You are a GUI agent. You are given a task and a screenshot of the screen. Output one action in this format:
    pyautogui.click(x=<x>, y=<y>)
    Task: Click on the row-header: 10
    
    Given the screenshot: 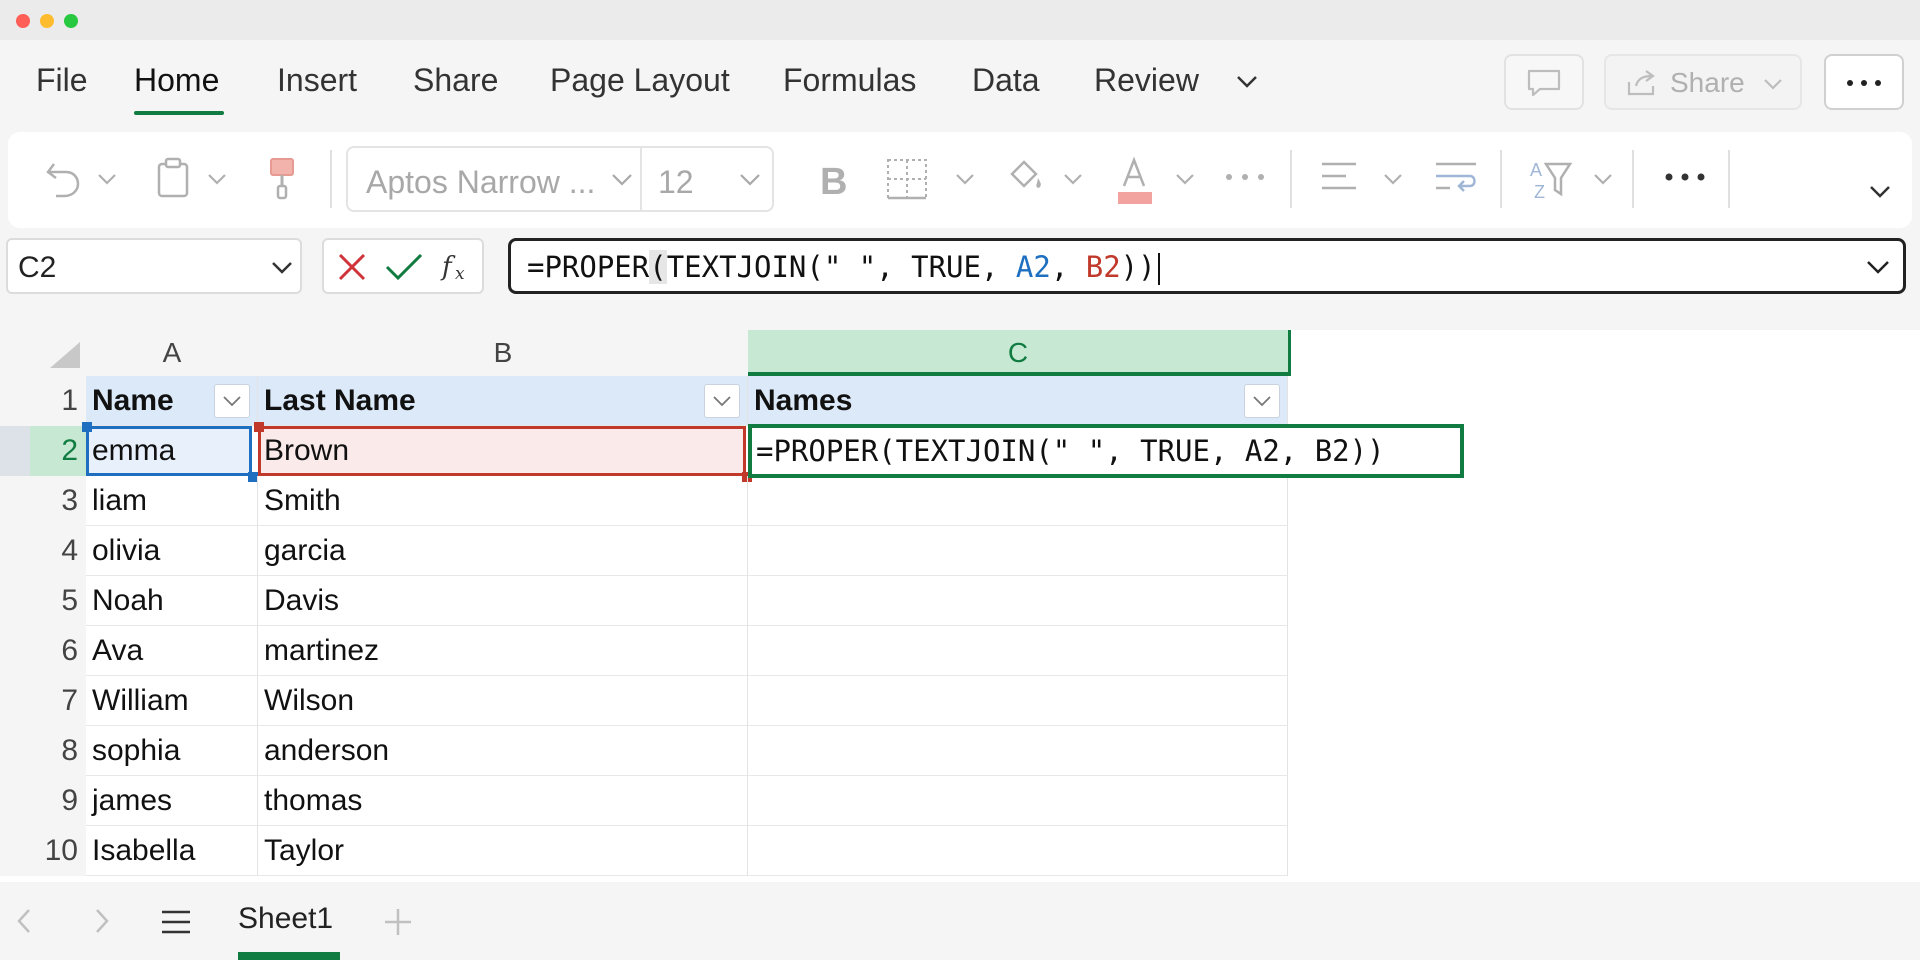 What is the action you would take?
    pyautogui.click(x=43, y=851)
    